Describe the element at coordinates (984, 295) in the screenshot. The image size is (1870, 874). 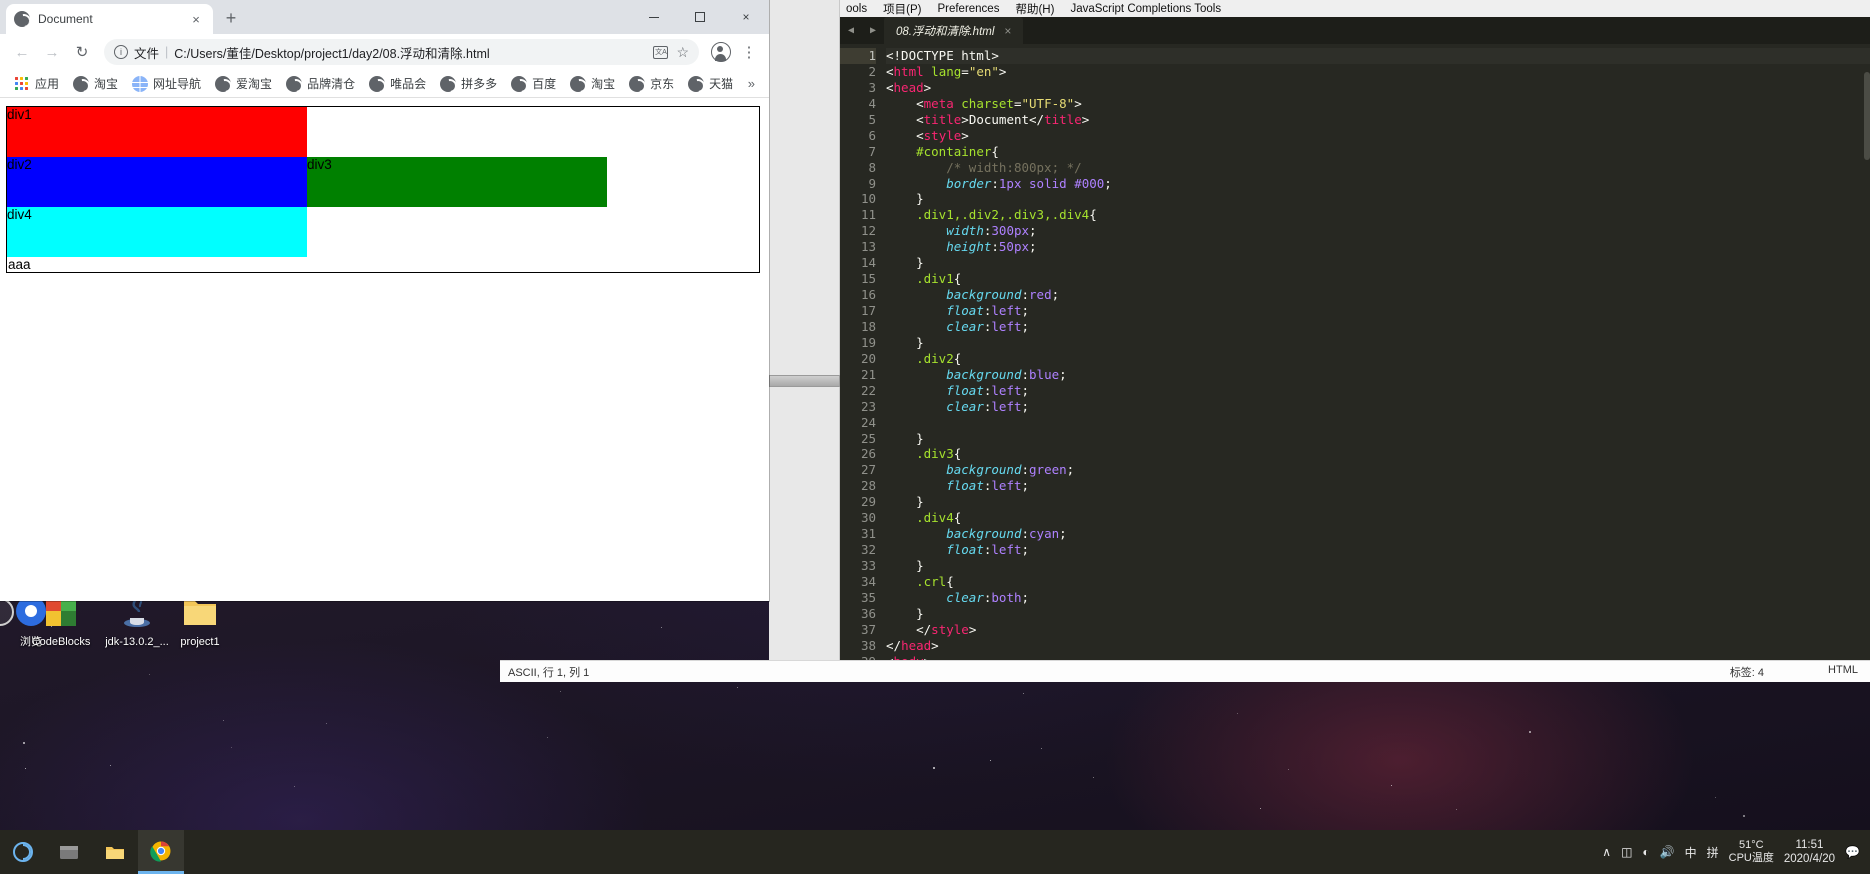
I see `code-token: background` at that location.